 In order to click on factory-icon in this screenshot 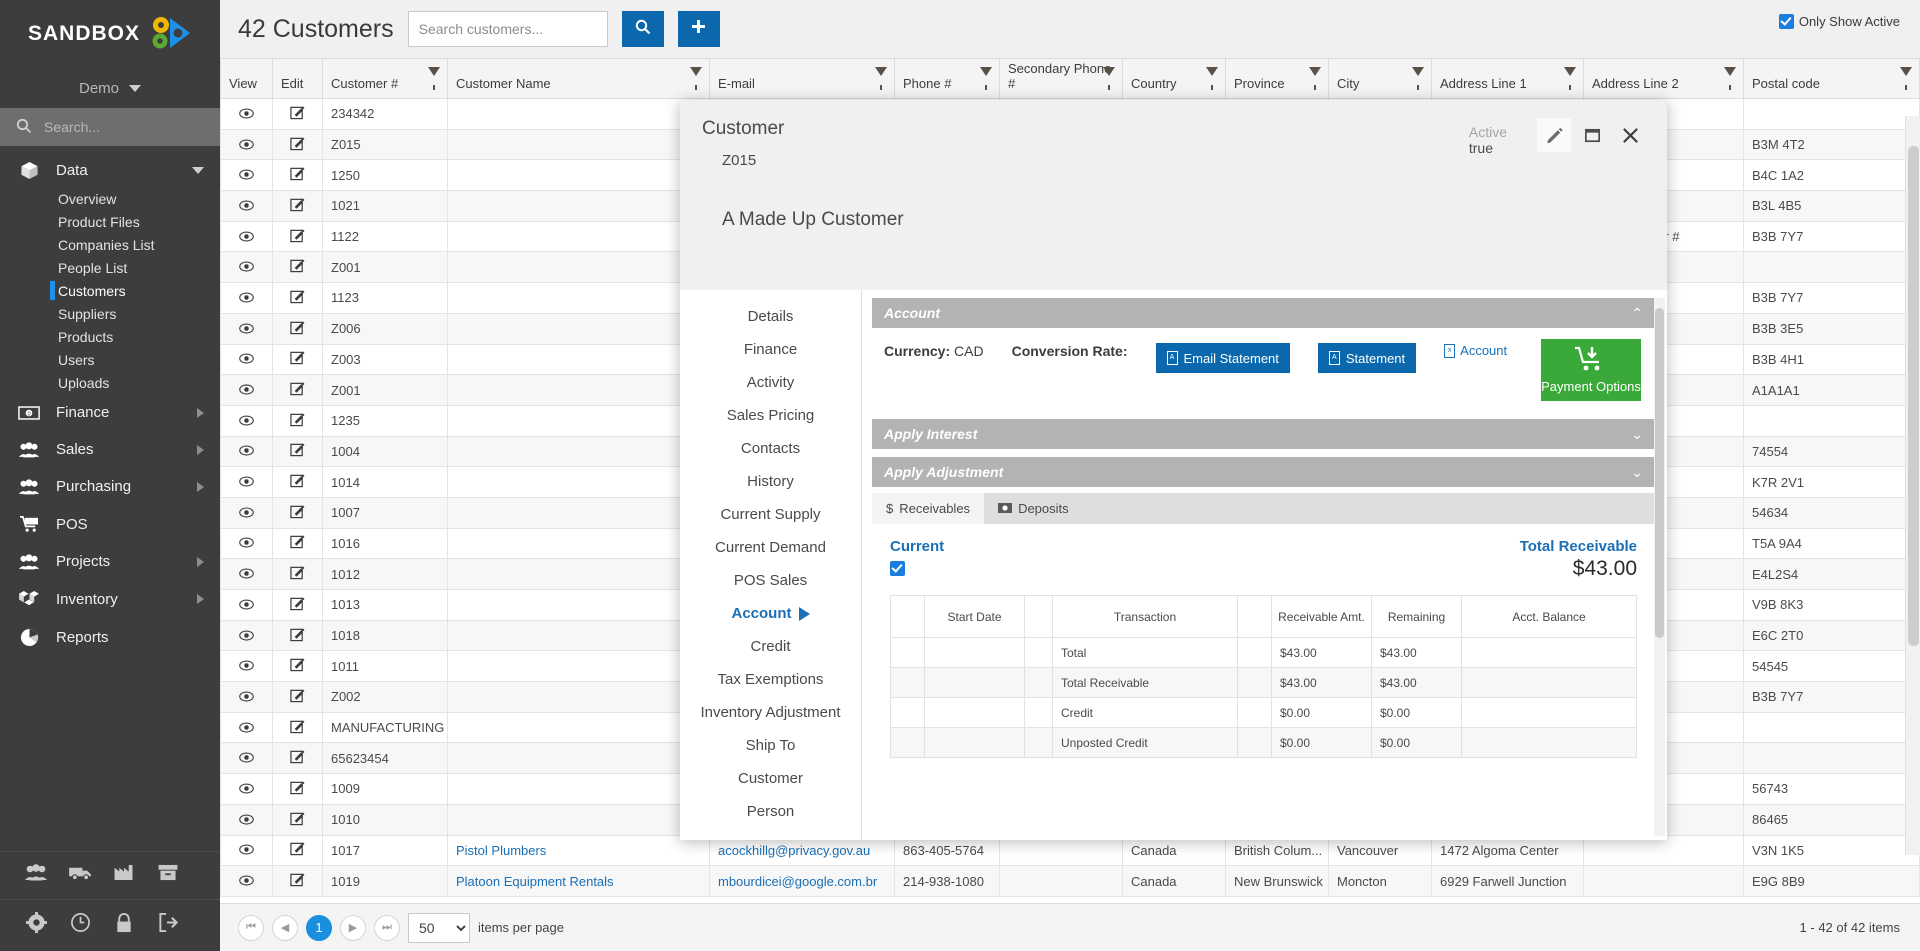, I will do `click(124, 875)`.